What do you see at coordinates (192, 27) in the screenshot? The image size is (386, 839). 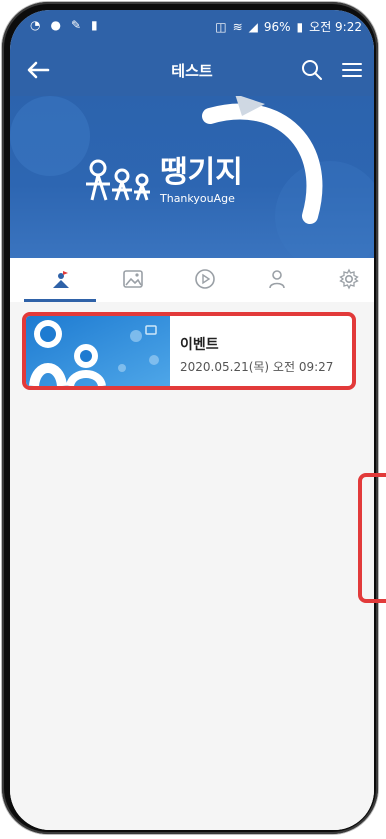 I see `status-bar: ◔ ● ✎ ▮ ◫ ≋ ◢ 96% ▮ 오전 9:22` at bounding box center [192, 27].